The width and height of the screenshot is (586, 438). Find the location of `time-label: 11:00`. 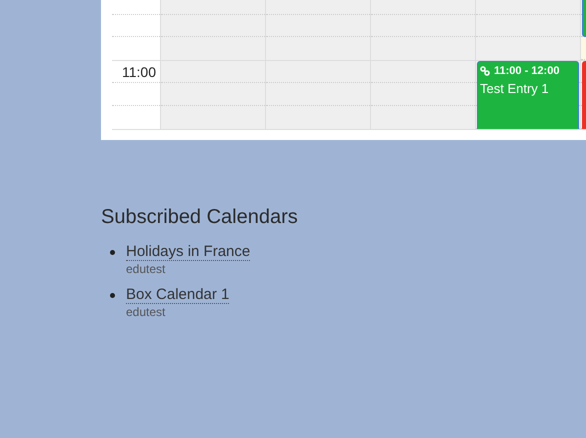

time-label: 11:00 is located at coordinates (139, 71).